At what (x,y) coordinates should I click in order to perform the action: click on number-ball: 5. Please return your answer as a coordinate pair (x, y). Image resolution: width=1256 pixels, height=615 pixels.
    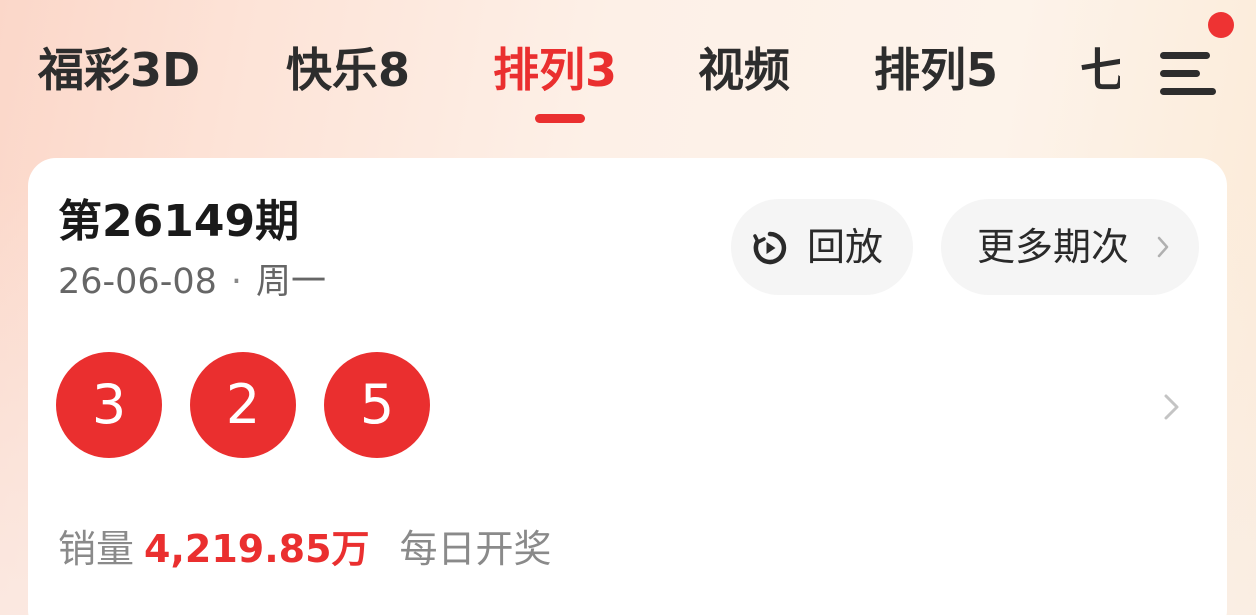
    Looking at the image, I should click on (377, 405).